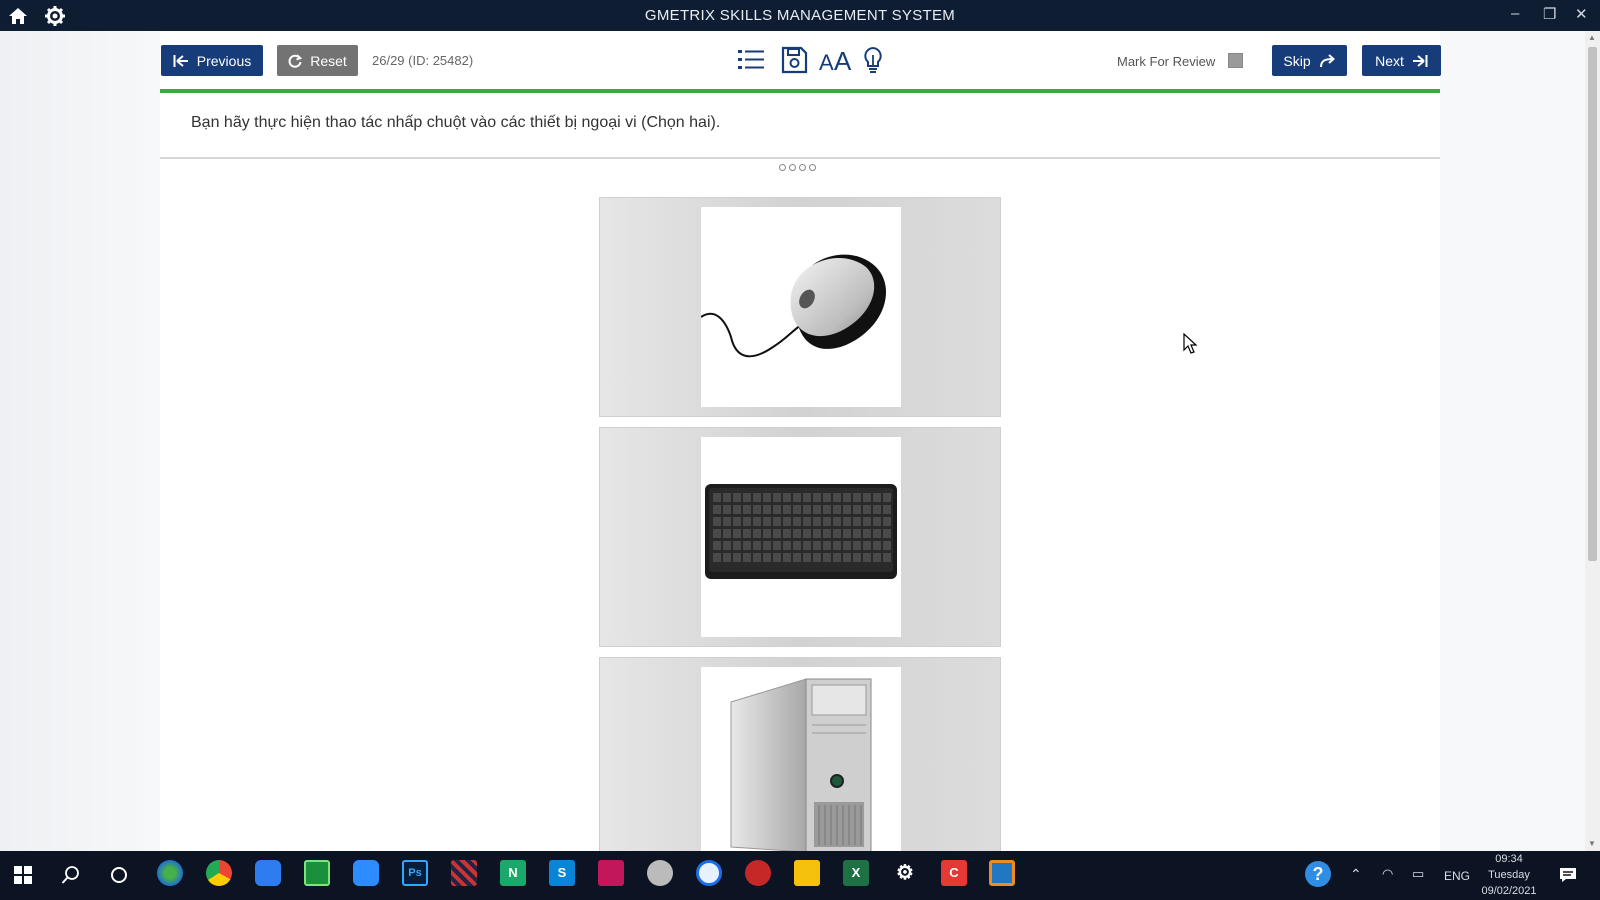  Describe the element at coordinates (1190, 343) in the screenshot. I see `mouse-pointer-icon` at that location.